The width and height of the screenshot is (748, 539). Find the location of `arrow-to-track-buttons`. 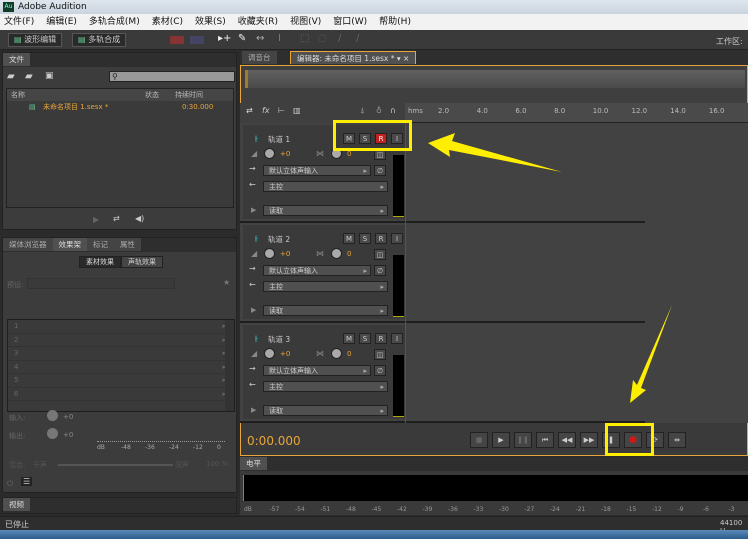

arrow-to-track-buttons is located at coordinates (495, 152).